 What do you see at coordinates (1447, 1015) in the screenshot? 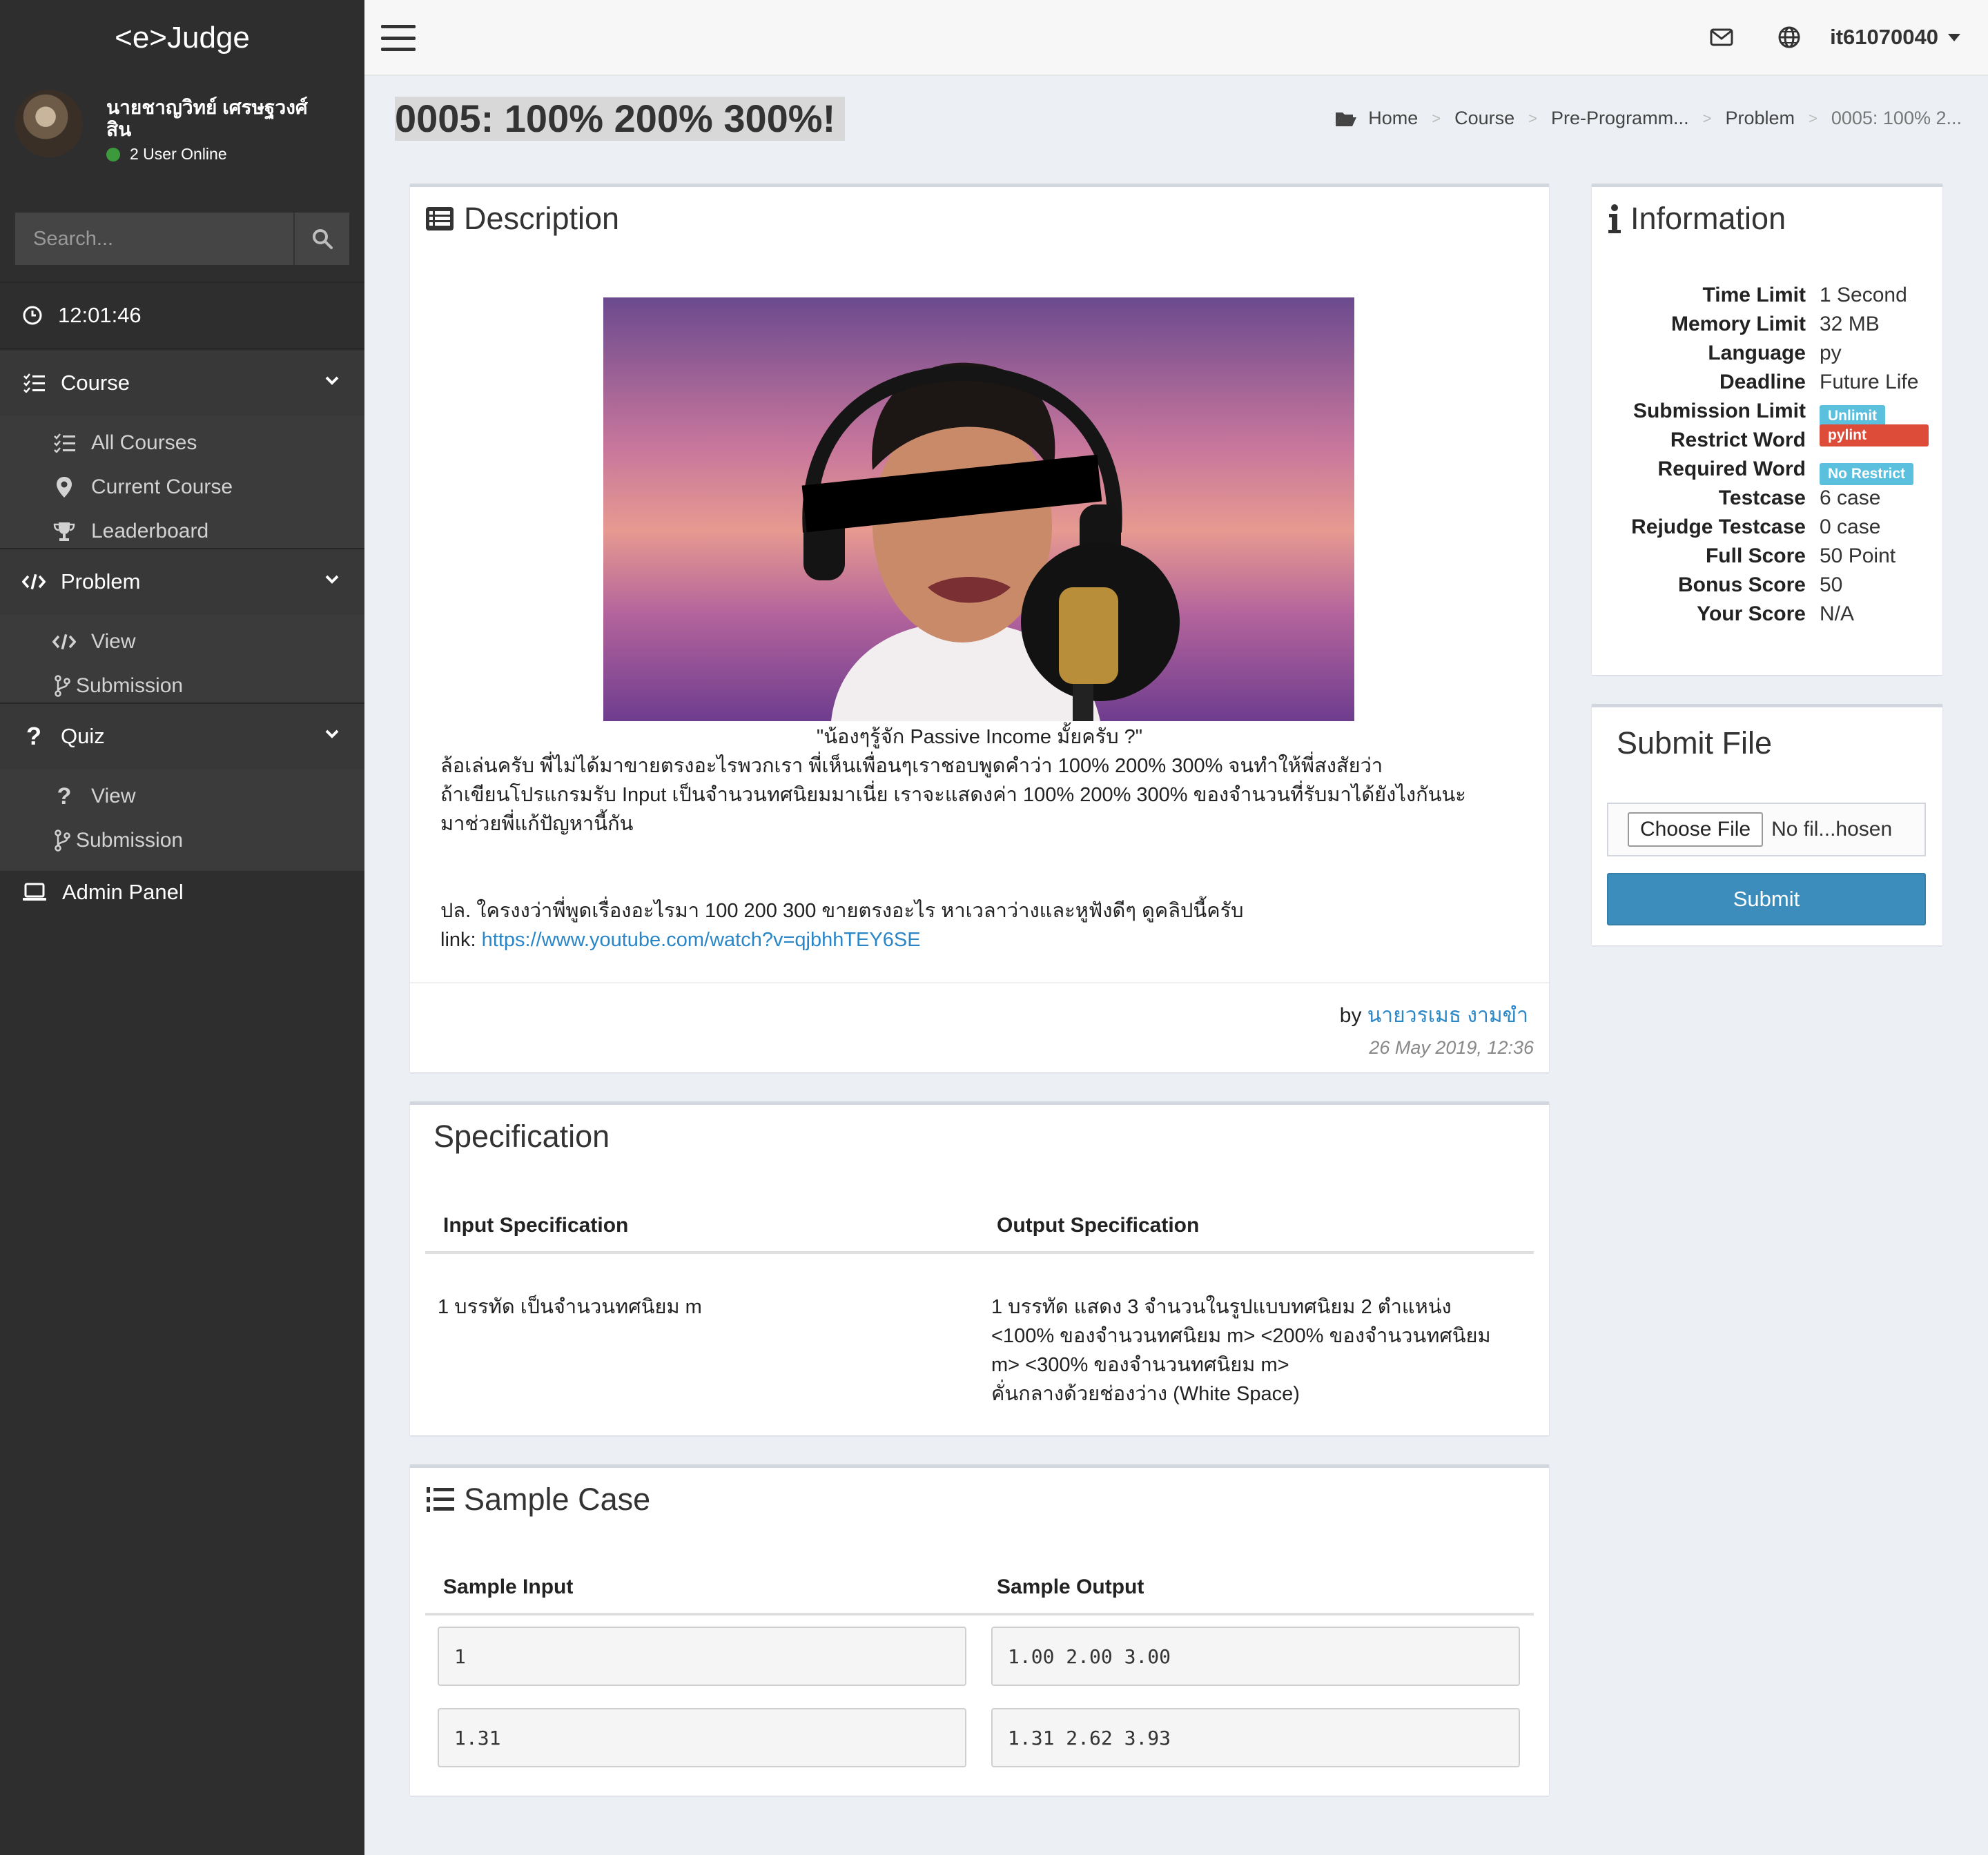
I see `author-link: นายวรเมธ งามขำ` at bounding box center [1447, 1015].